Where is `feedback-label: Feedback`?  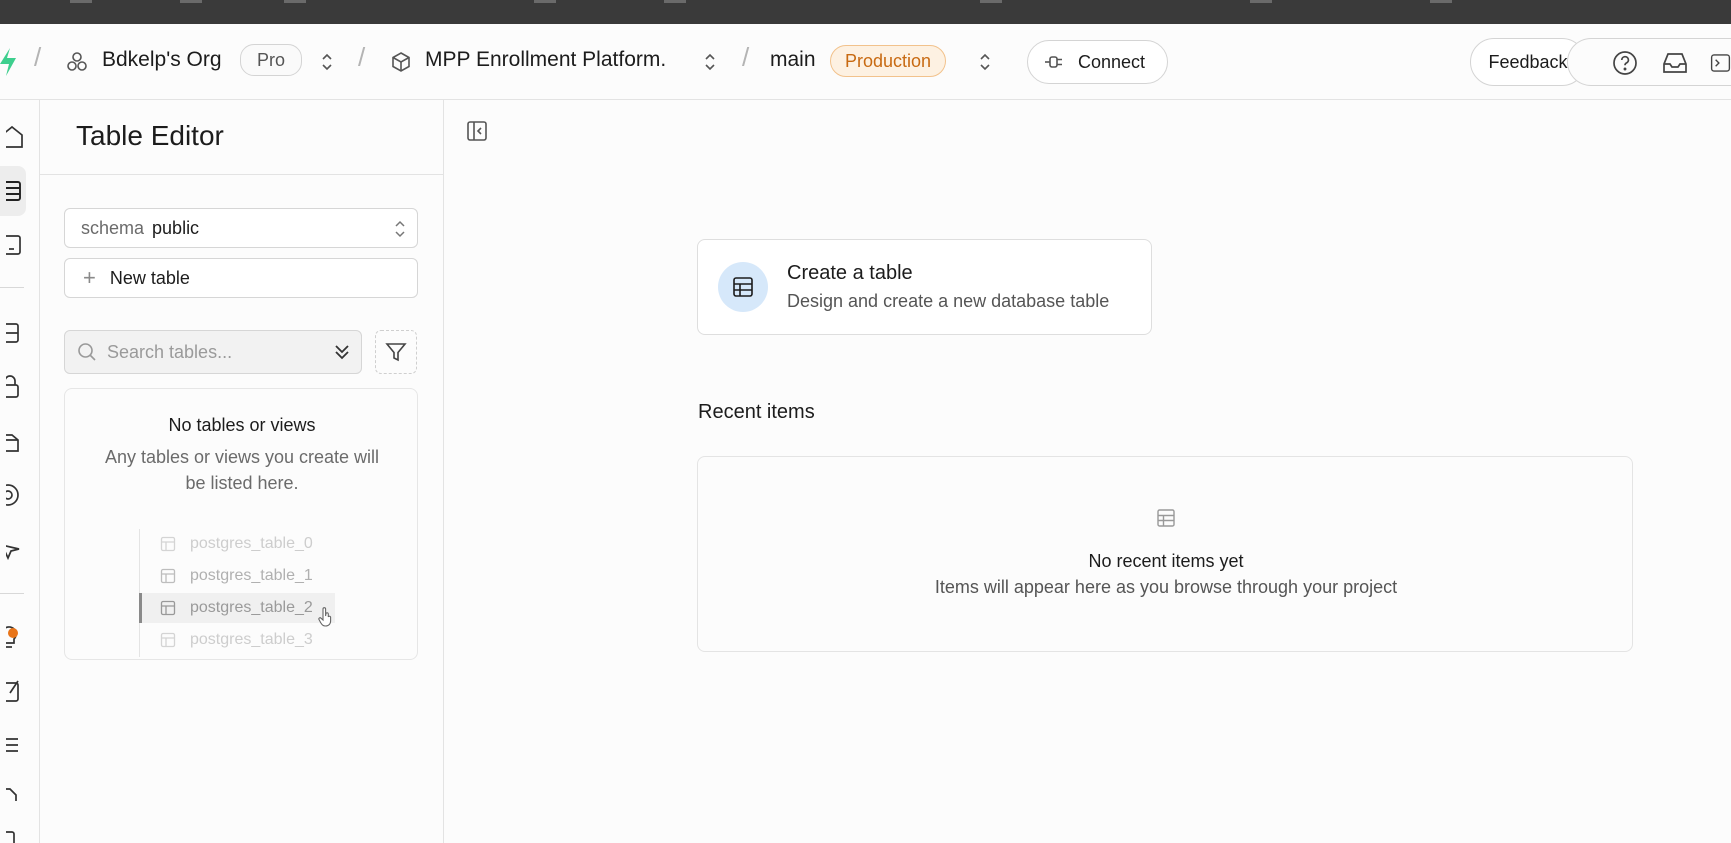 feedback-label: Feedback is located at coordinates (1528, 61).